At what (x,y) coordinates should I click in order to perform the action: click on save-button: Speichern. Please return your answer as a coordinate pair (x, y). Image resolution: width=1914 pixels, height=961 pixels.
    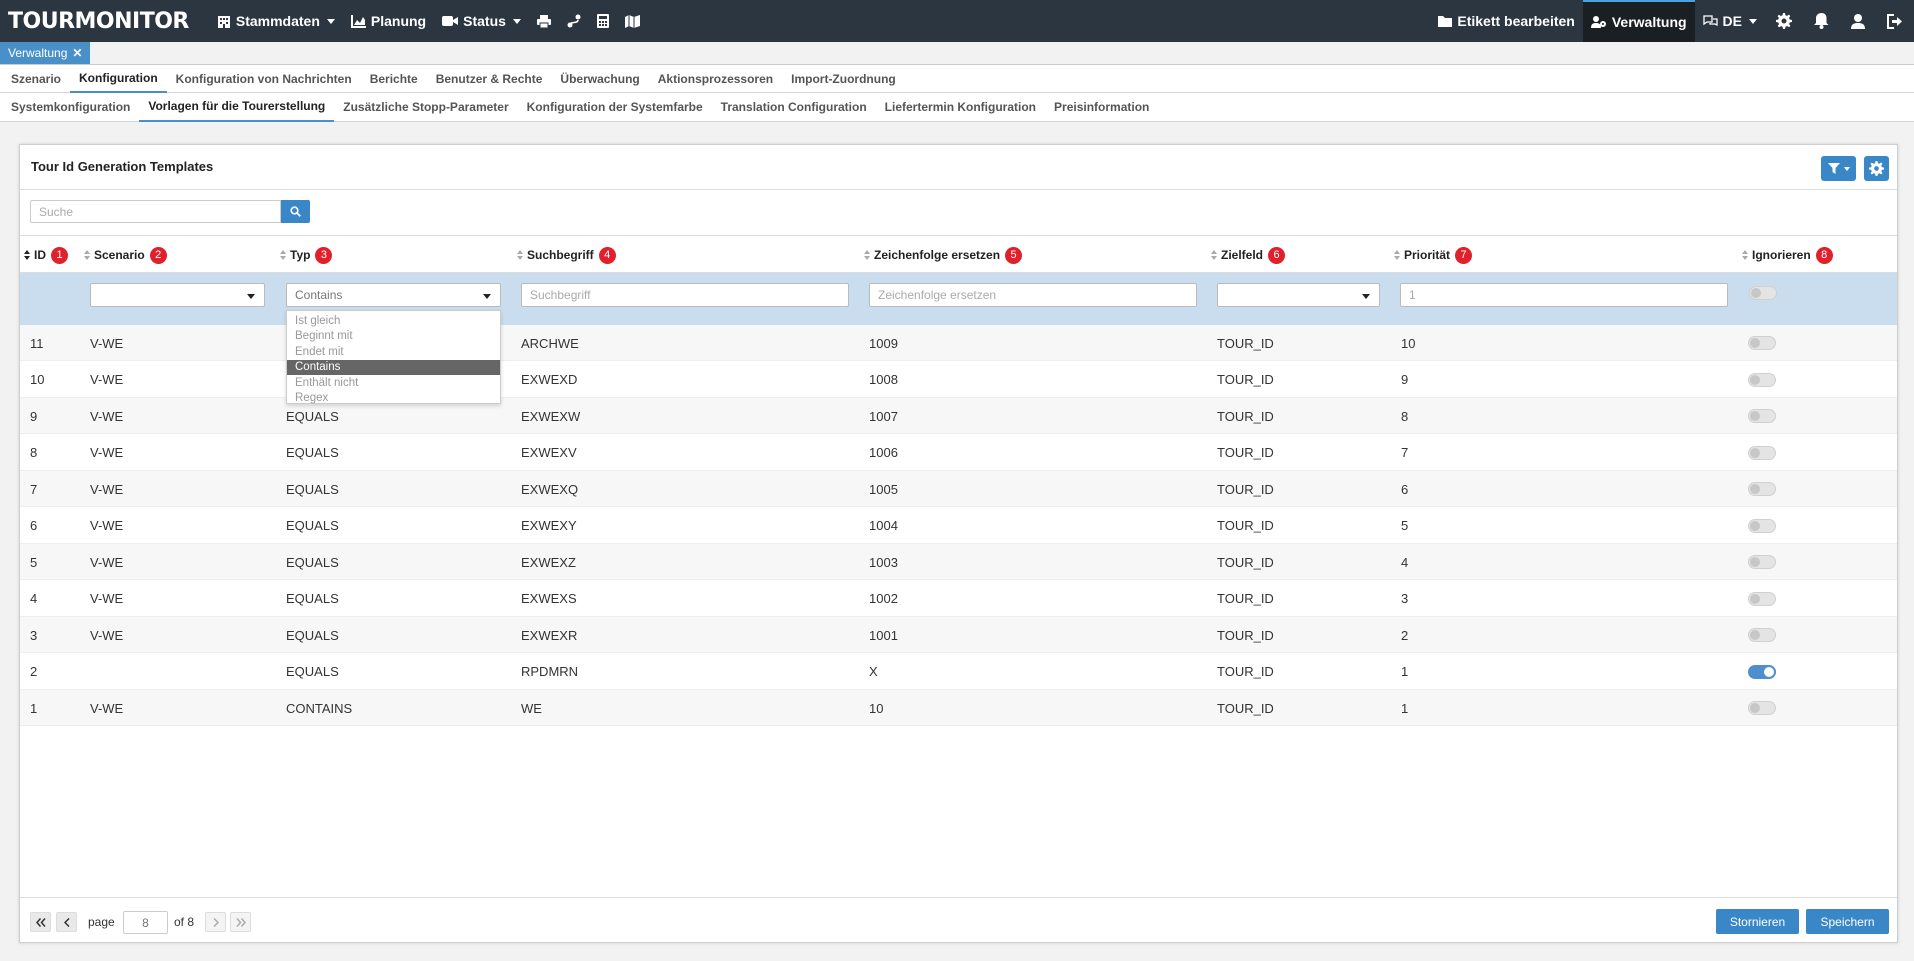
    Looking at the image, I should click on (1847, 921).